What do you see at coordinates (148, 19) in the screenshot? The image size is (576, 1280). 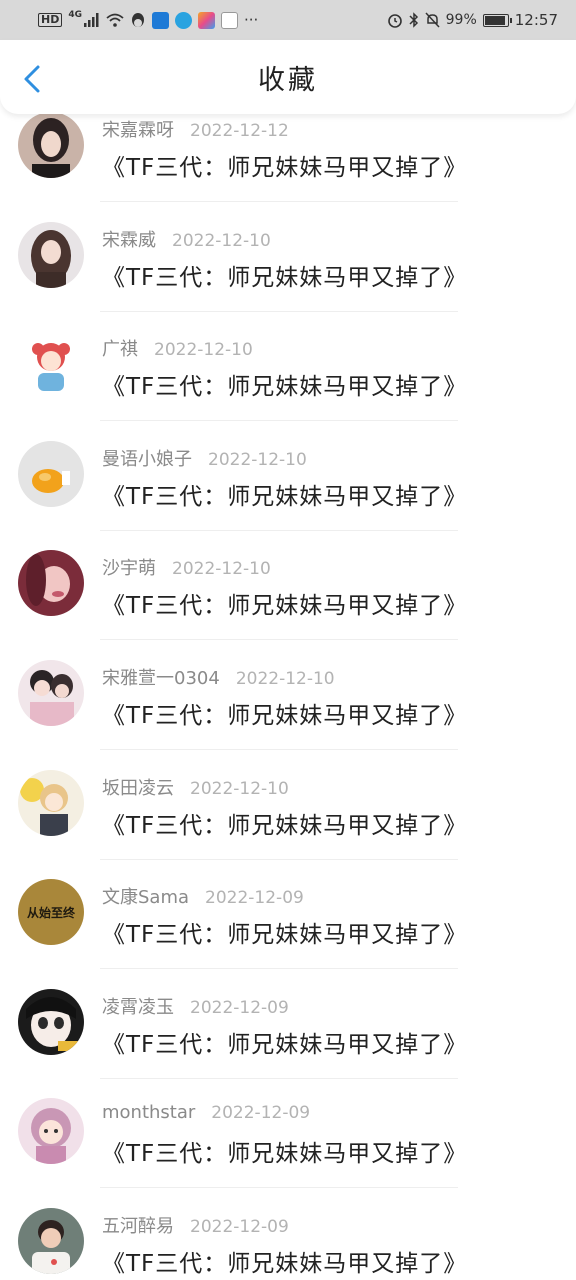 I see `status-bar-left: HD 4G ···` at bounding box center [148, 19].